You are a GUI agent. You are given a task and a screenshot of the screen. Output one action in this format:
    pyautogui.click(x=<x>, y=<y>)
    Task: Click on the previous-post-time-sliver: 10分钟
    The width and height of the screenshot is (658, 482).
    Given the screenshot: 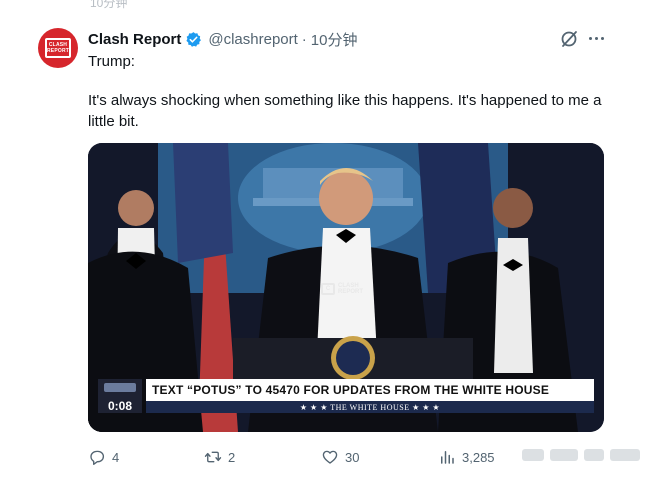 What is the action you would take?
    pyautogui.click(x=109, y=5)
    